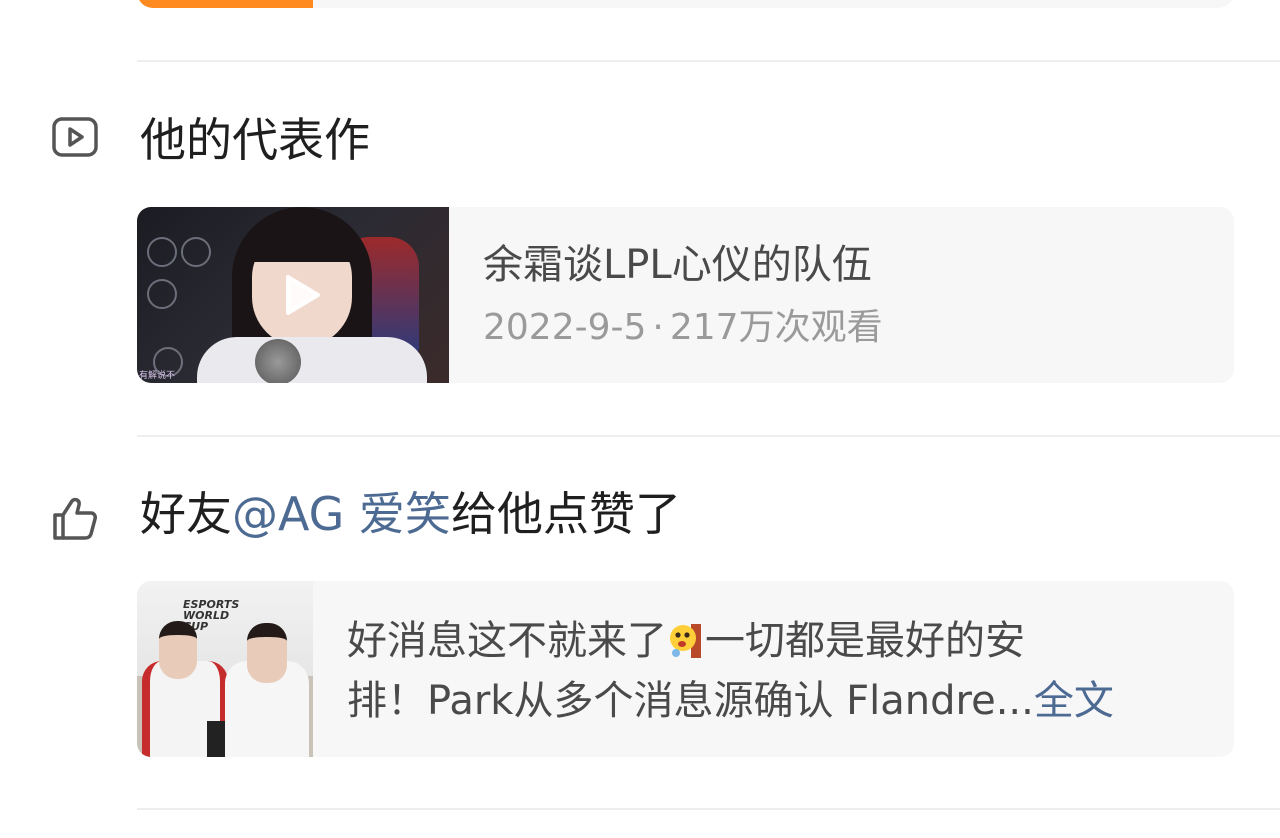 This screenshot has width=1280, height=838. I want to click on video-thumbnail: 有解说不, so click(293, 295).